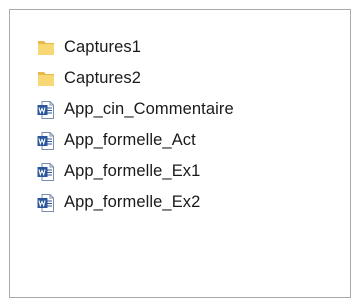  What do you see at coordinates (132, 171) in the screenshot?
I see `file-name: App_formelle_Ex1` at bounding box center [132, 171].